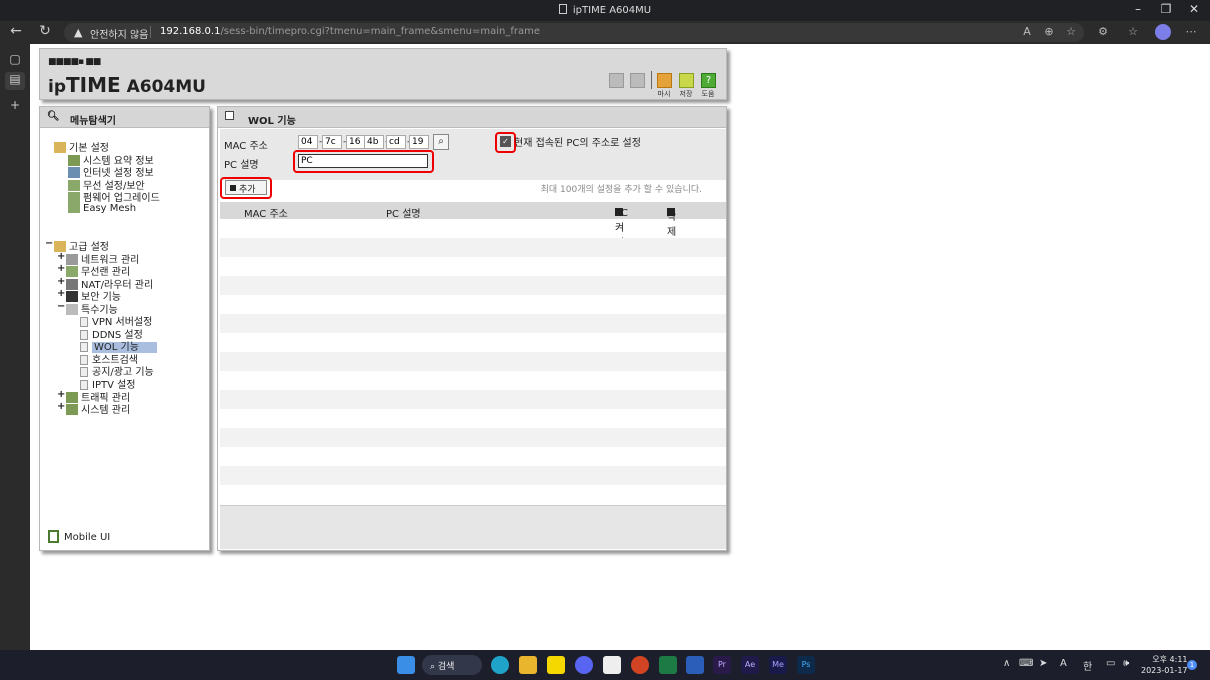  Describe the element at coordinates (750, 665) in the screenshot. I see `aftereffects-icon: Ae` at that location.